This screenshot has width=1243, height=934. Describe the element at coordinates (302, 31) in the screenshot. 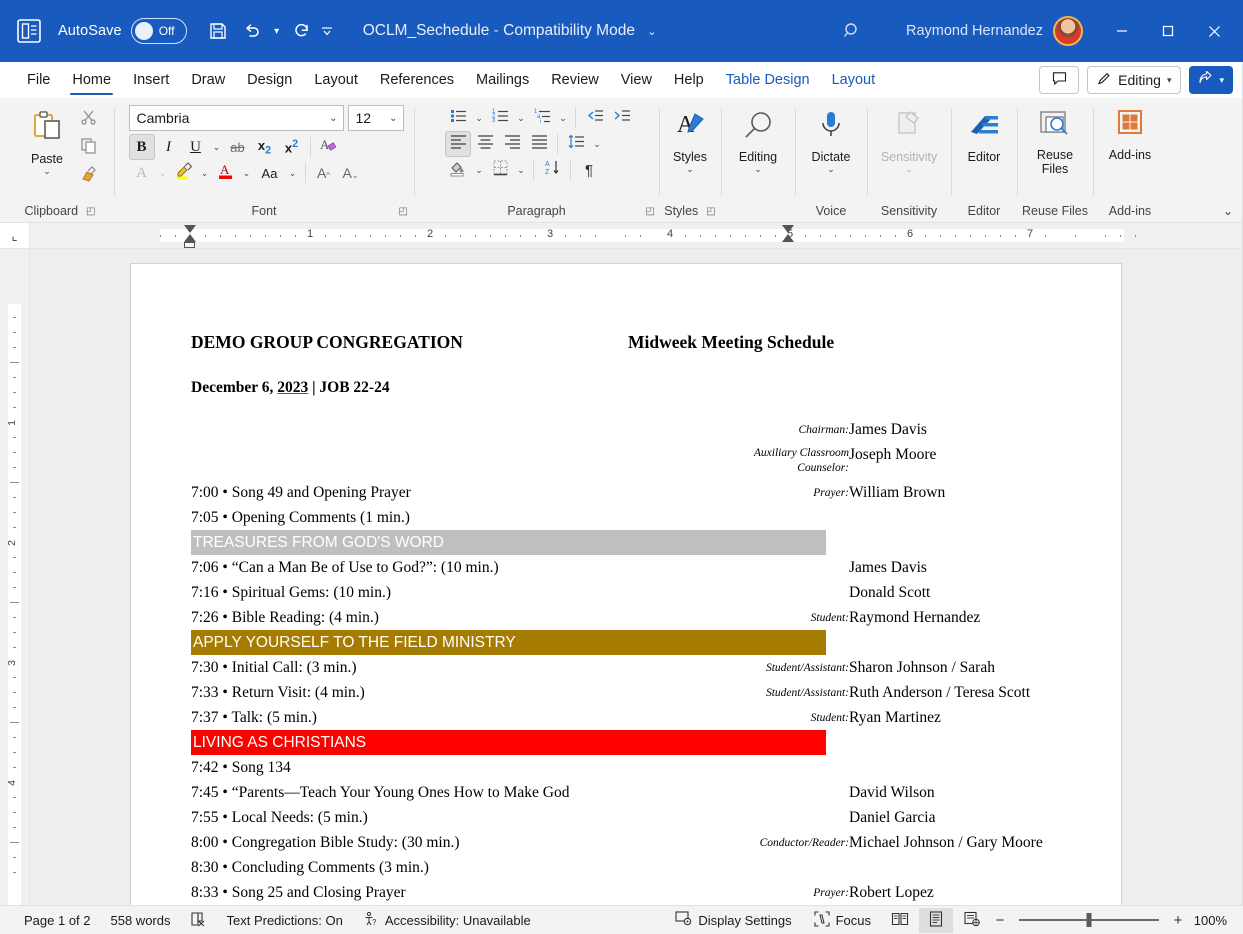

I see `redo-icon` at that location.